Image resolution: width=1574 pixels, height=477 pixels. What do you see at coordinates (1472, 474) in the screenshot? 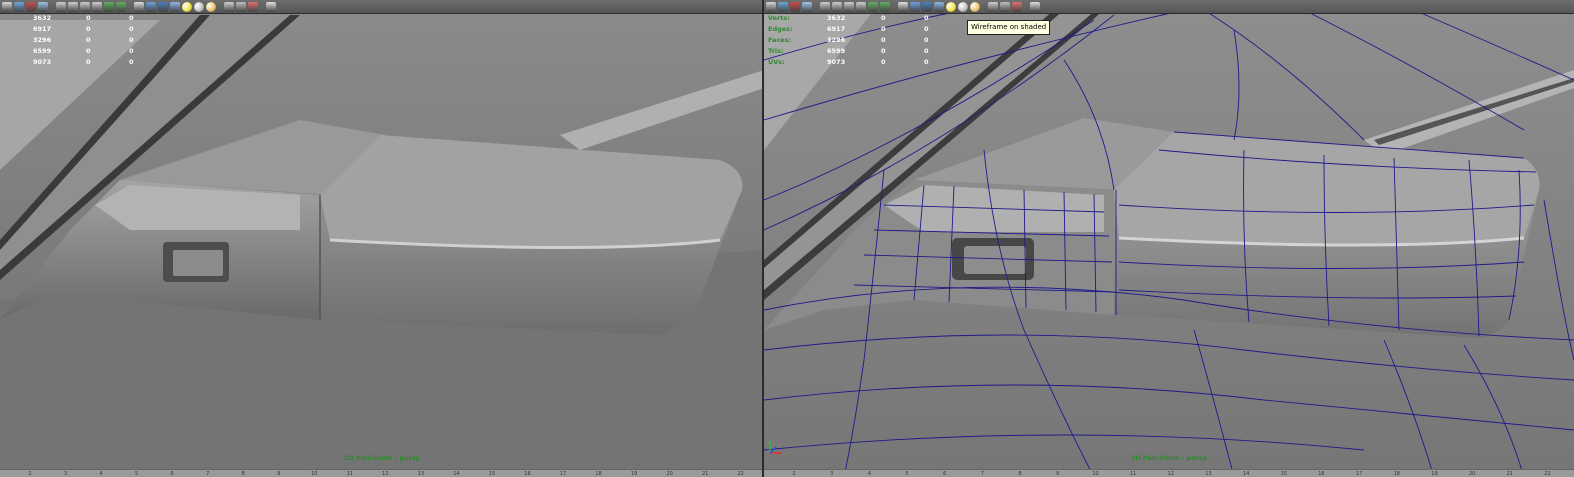
I see `ruler-tick-label: 20` at bounding box center [1472, 474].